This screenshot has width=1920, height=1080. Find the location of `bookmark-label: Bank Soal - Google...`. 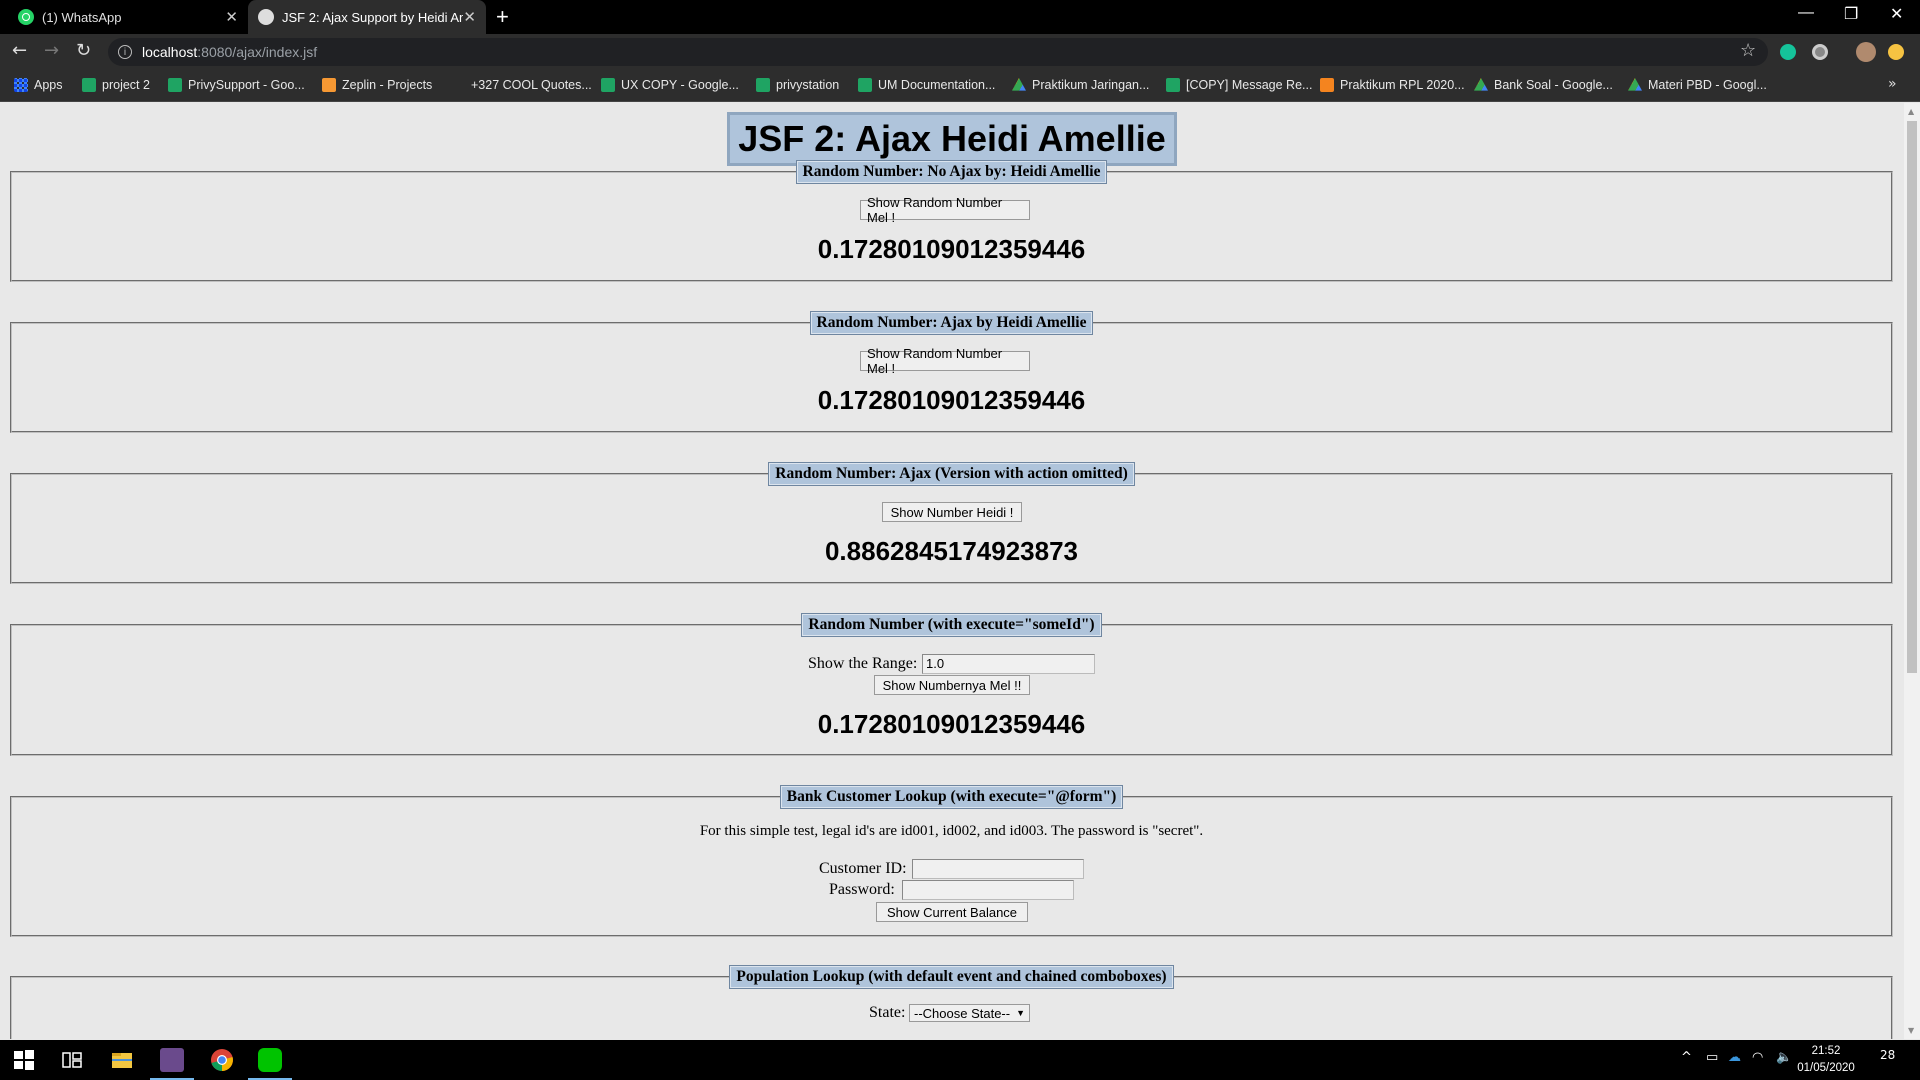

bookmark-label: Bank Soal - Google... is located at coordinates (1553, 85).